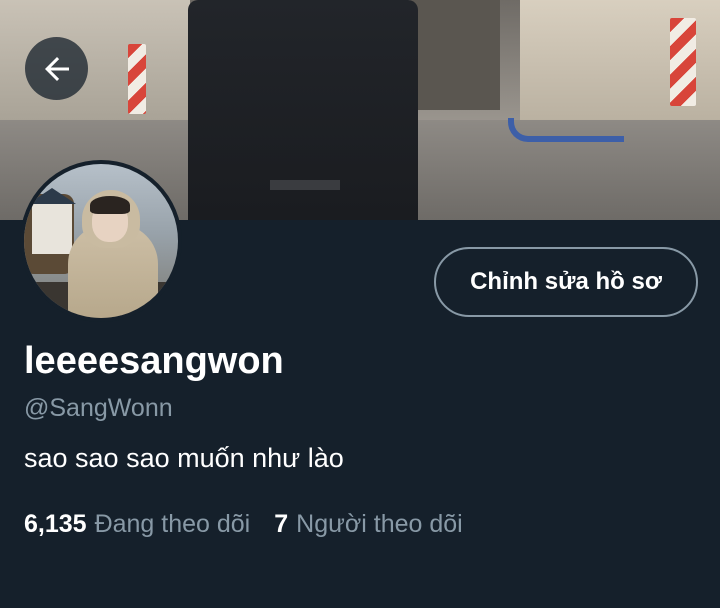  What do you see at coordinates (172, 524) in the screenshot?
I see `following-label: Đang theo dõi` at bounding box center [172, 524].